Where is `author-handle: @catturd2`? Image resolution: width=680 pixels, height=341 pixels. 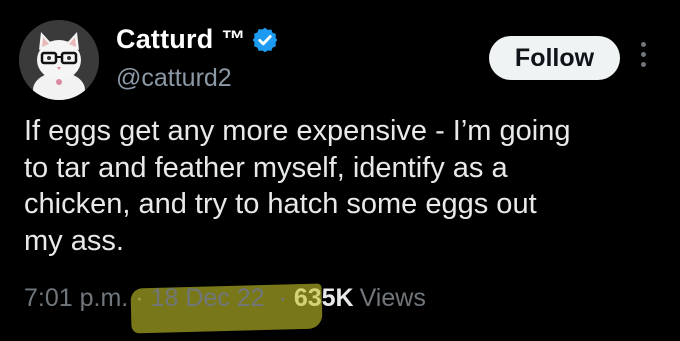
author-handle: @catturd2 is located at coordinates (174, 78).